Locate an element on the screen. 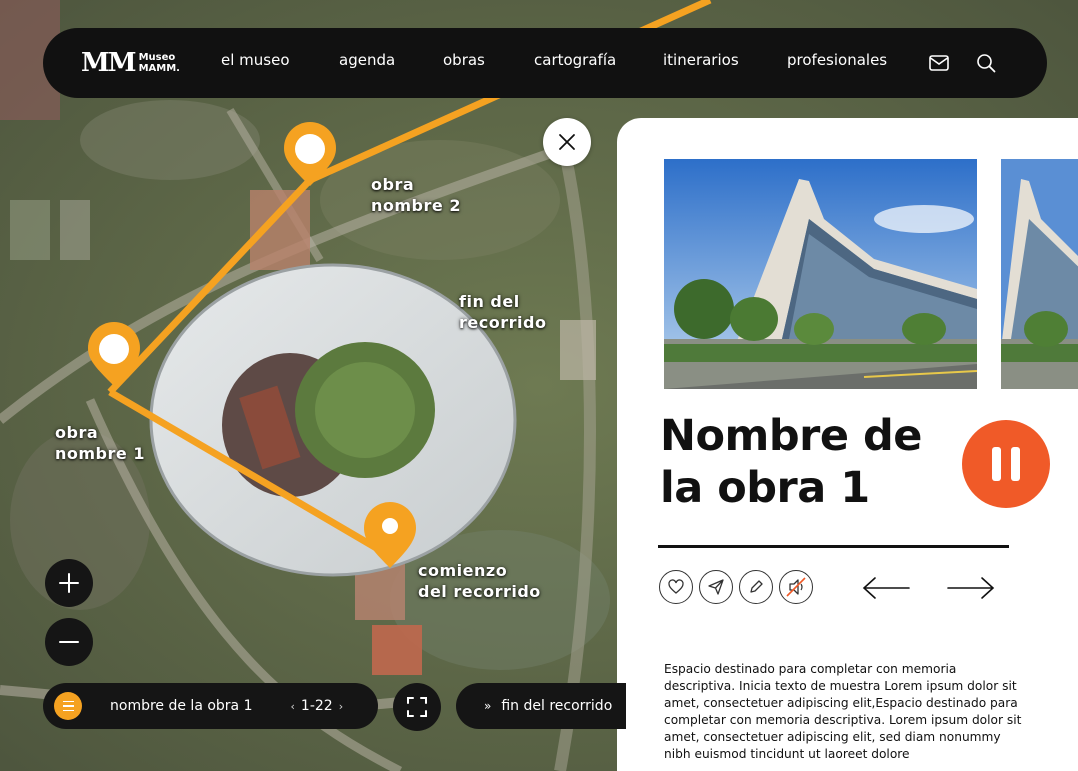 Image resolution: width=1078 pixels, height=771 pixels. current-artwork-bar: nombre de la obra 1 ‹ 1-22 › is located at coordinates (210, 706).